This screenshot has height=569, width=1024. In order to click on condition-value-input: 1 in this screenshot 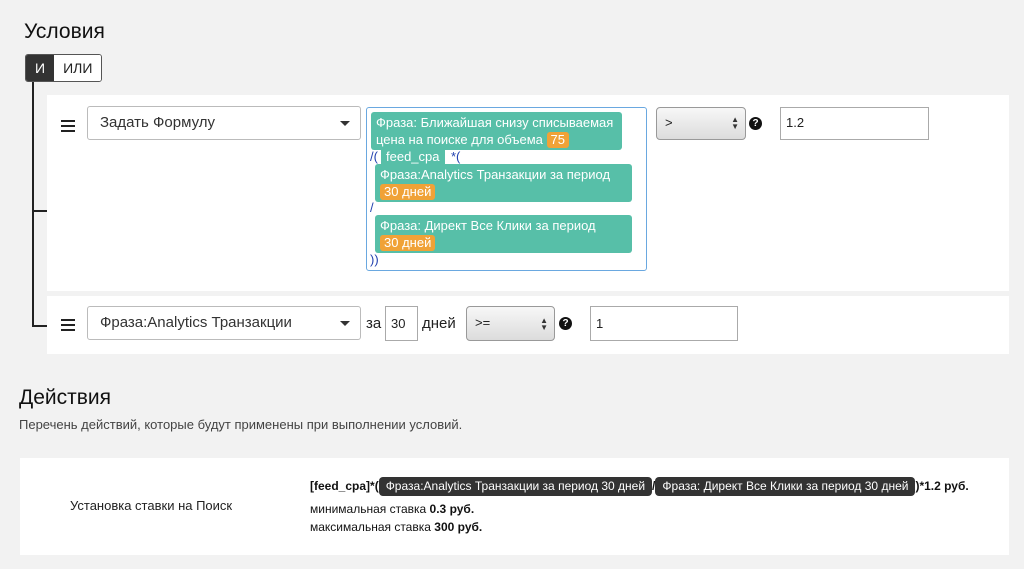, I will do `click(664, 323)`.